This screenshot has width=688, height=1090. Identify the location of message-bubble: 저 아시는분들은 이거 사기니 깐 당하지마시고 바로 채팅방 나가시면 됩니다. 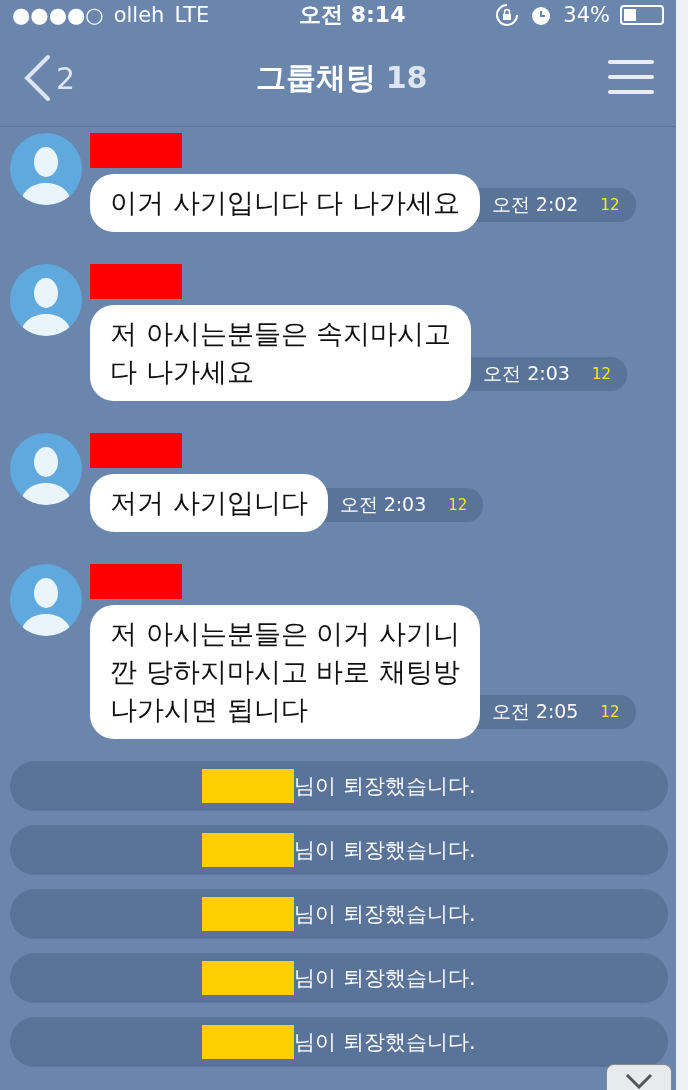
(285, 672).